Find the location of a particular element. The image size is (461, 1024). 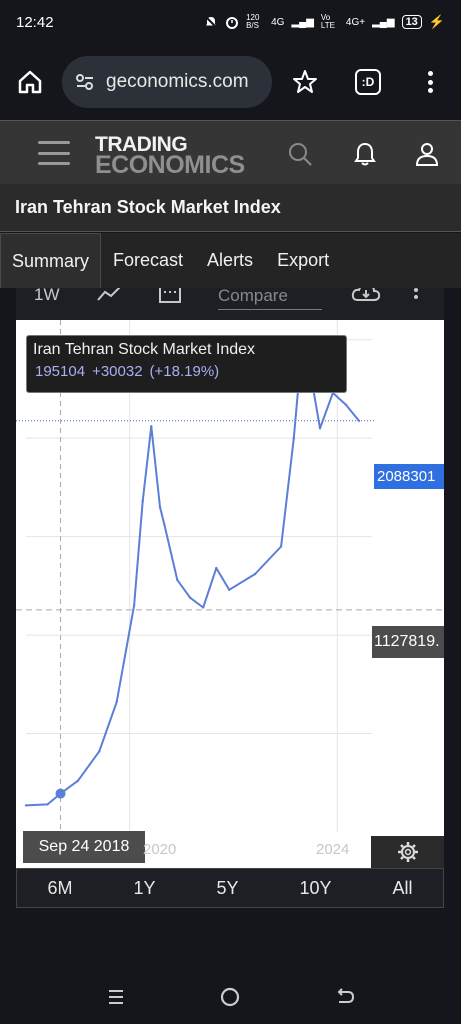

tooltip-values: 195104 +30032 (+18.19%) is located at coordinates (186, 371).